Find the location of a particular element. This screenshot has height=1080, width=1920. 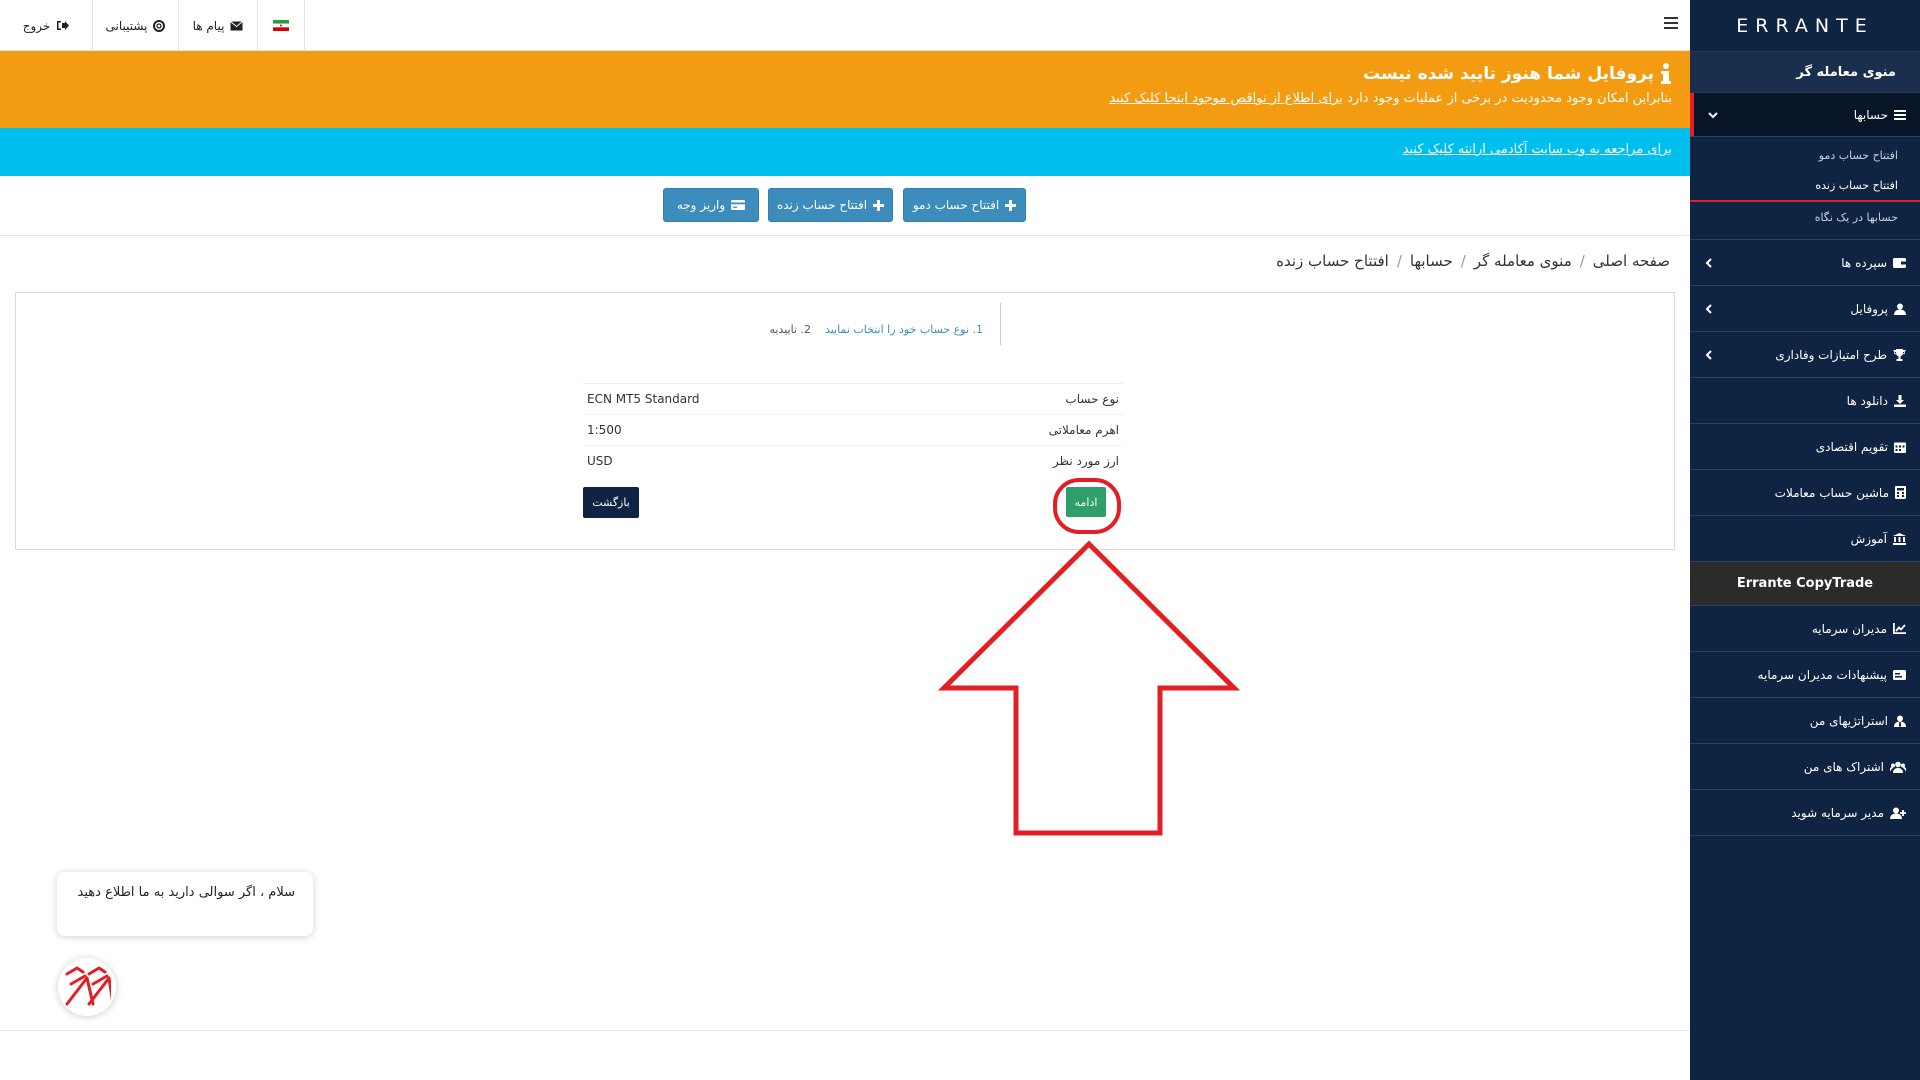

step-select-account-type: 1. نوع حساب خود را انتخاب نمایید is located at coordinates (904, 329).